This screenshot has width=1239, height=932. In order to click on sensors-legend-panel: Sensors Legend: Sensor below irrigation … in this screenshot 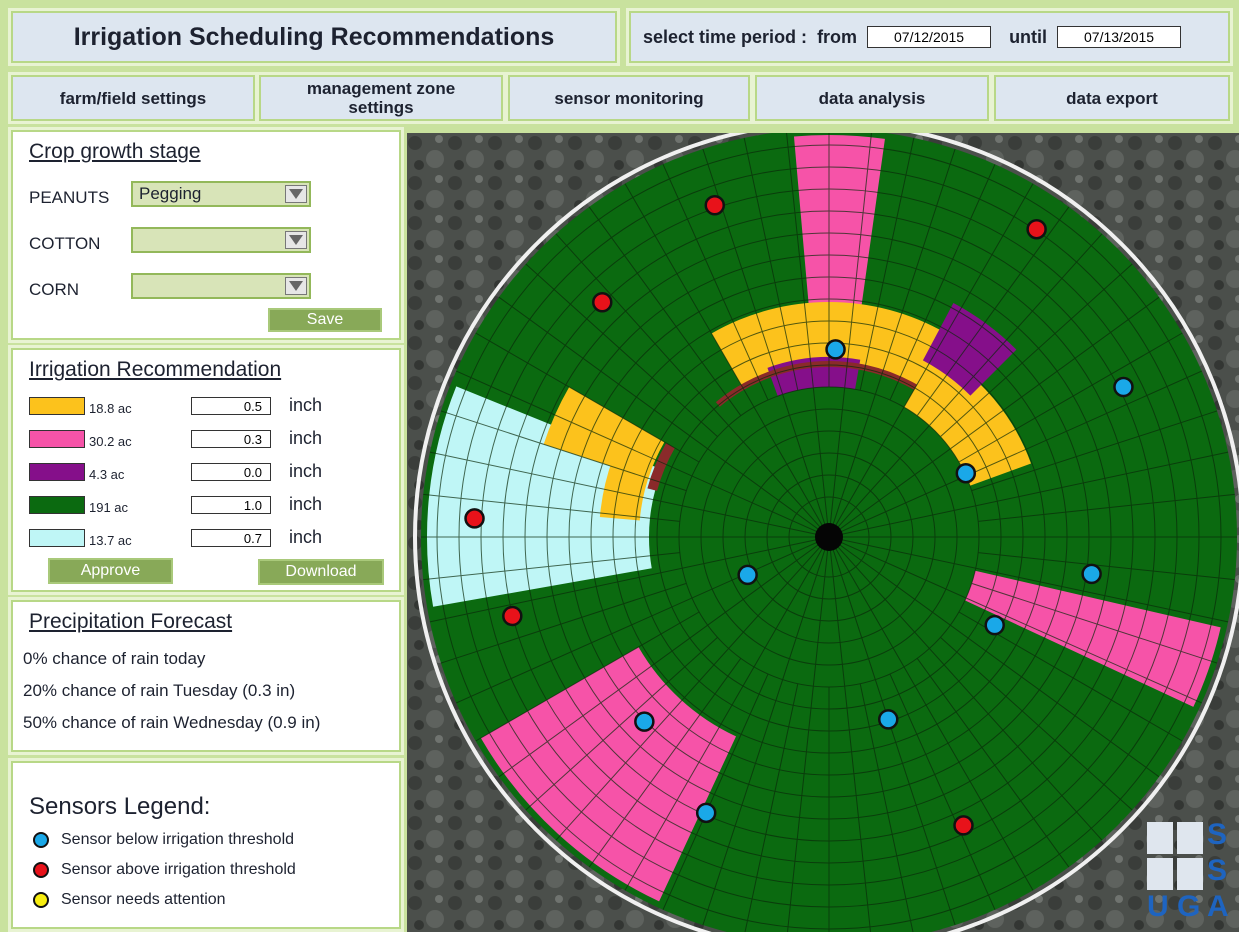, I will do `click(206, 845)`.